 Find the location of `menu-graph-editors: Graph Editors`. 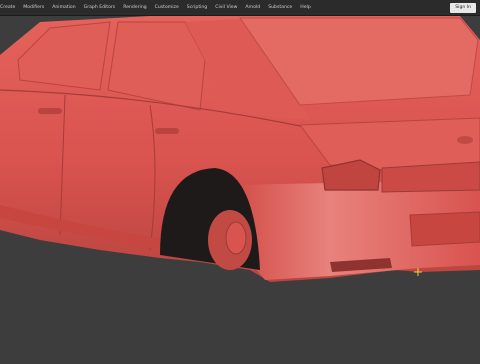

menu-graph-editors: Graph Editors is located at coordinates (100, 8).